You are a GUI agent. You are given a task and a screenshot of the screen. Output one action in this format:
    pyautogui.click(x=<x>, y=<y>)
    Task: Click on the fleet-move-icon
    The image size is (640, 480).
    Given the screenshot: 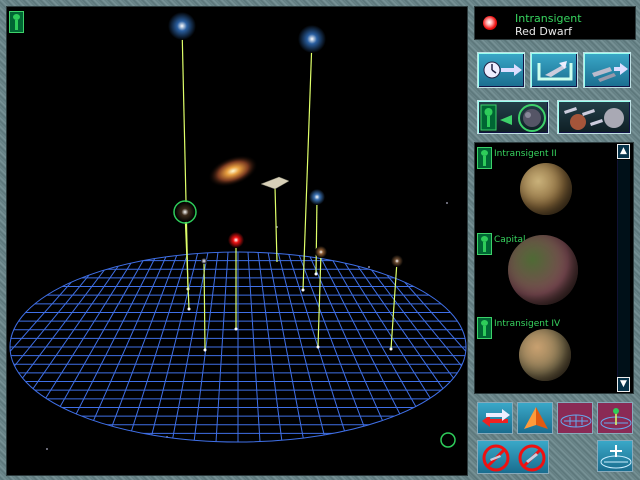 What is the action you would take?
    pyautogui.click(x=610, y=72)
    